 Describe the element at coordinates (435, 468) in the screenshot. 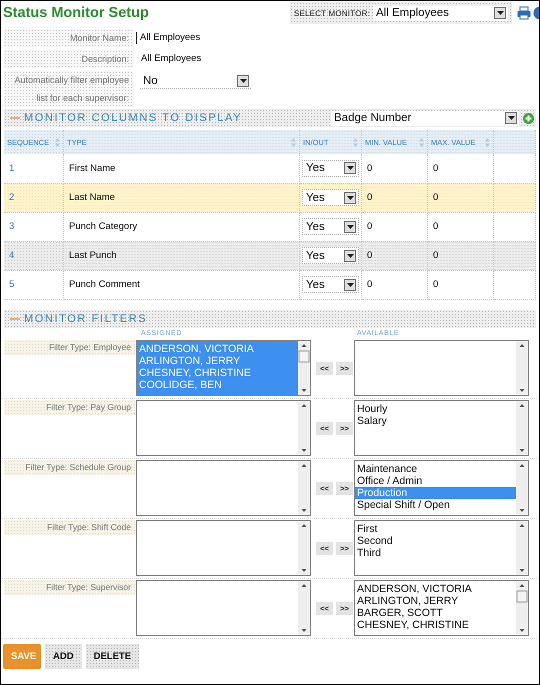

I see `list-option: Maintenance` at that location.